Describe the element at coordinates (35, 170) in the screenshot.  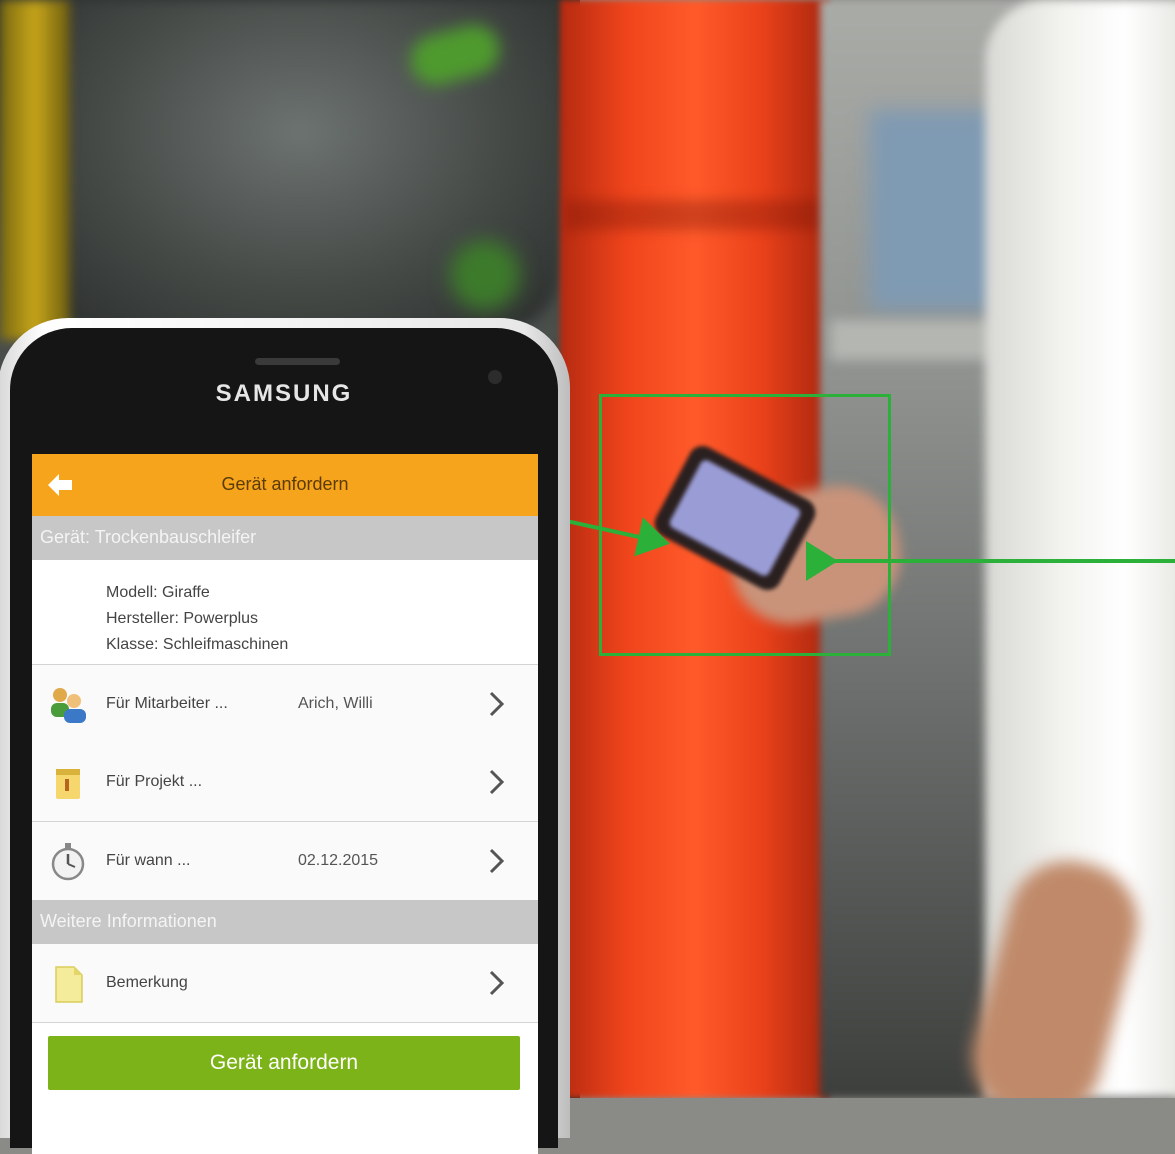
I see `yellow-cable` at that location.